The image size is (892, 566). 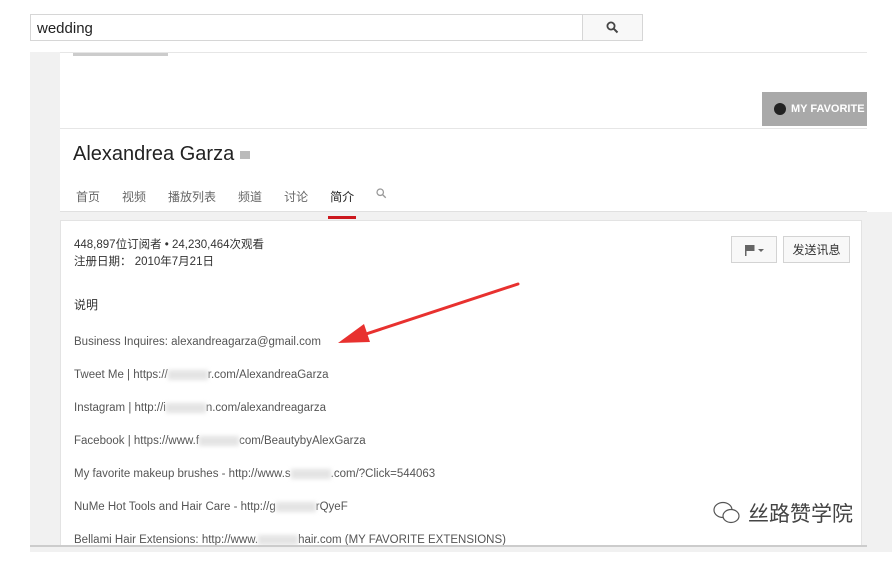 I want to click on wechat-icon, so click(x=726, y=512).